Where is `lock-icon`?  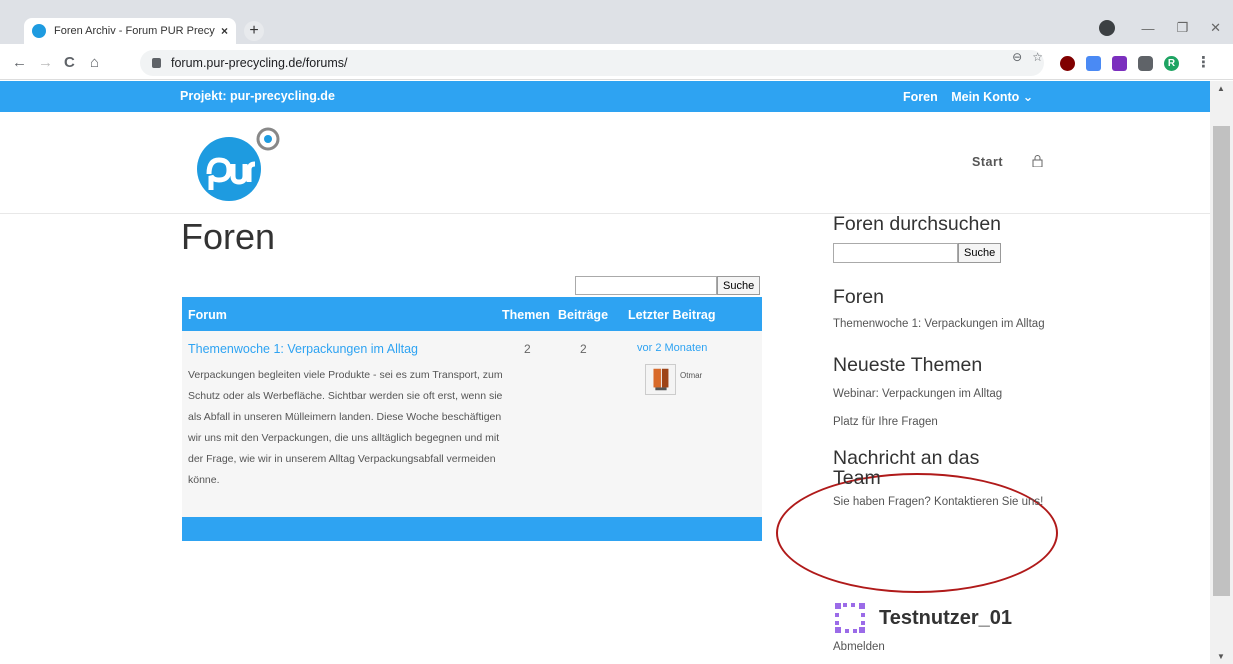
lock-icon is located at coordinates (156, 63).